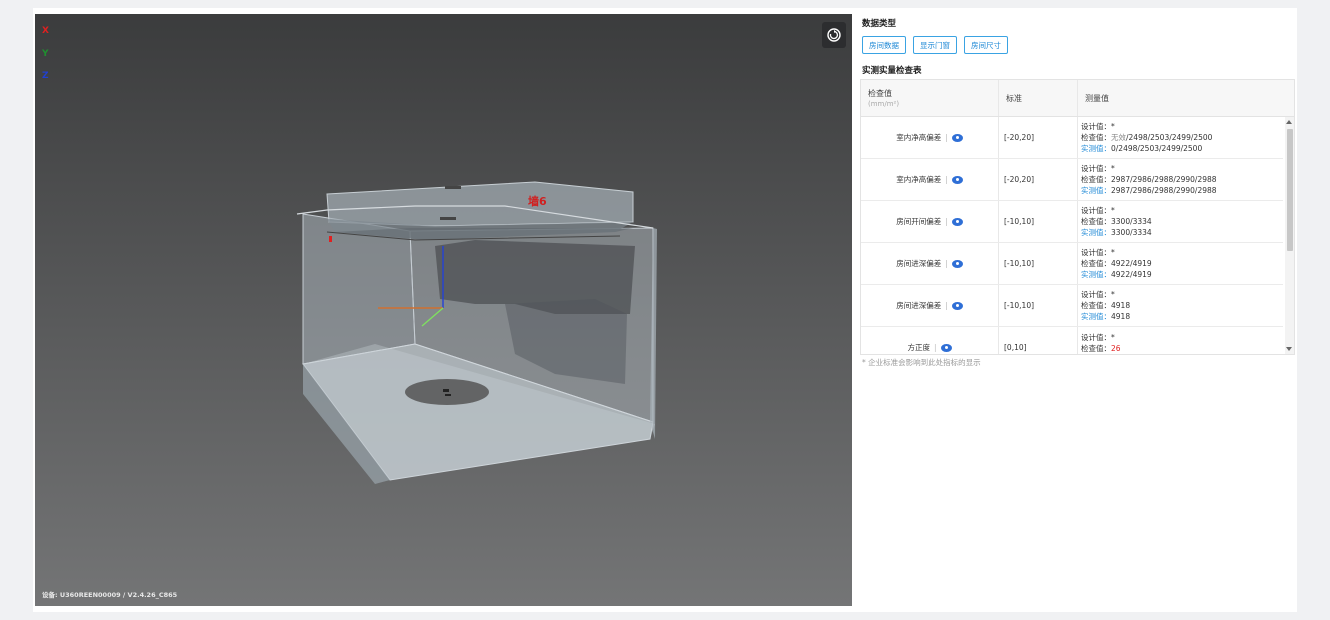  Describe the element at coordinates (1169, 137) in the screenshot. I see `check-value: /2498/2503/2499/2500` at that location.